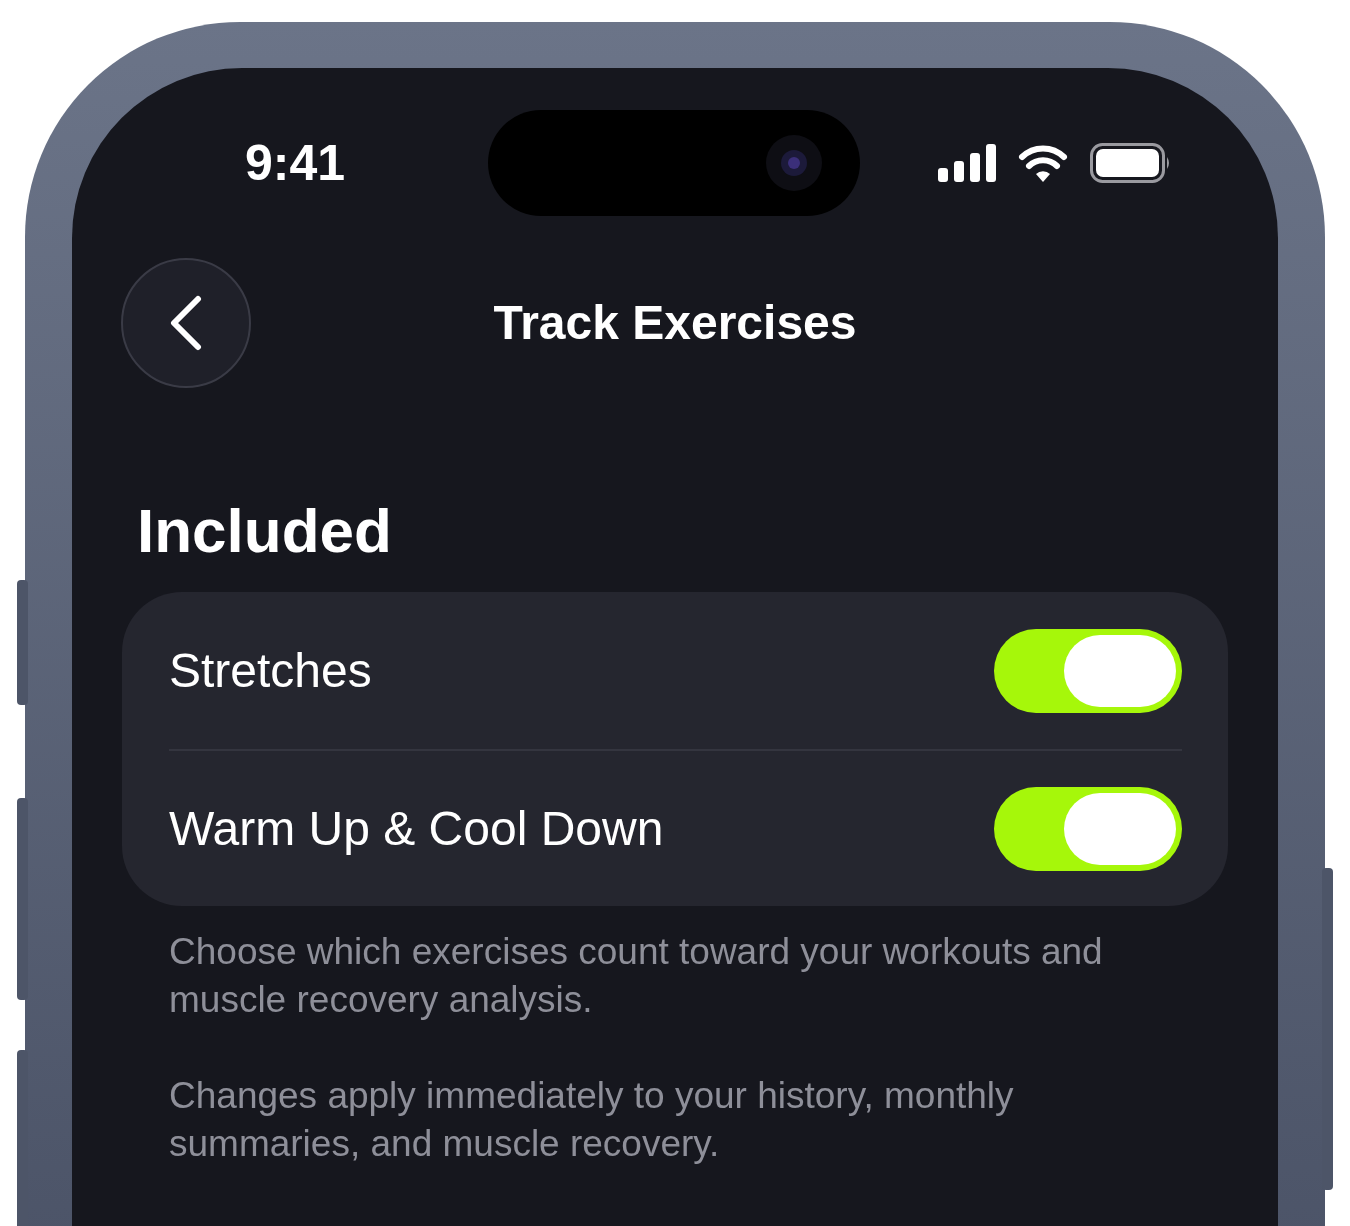 The height and width of the screenshot is (1226, 1350). What do you see at coordinates (636, 976) in the screenshot?
I see `footer-note: Choose which exercises count toward your workouts and muscle recovery analysis.` at bounding box center [636, 976].